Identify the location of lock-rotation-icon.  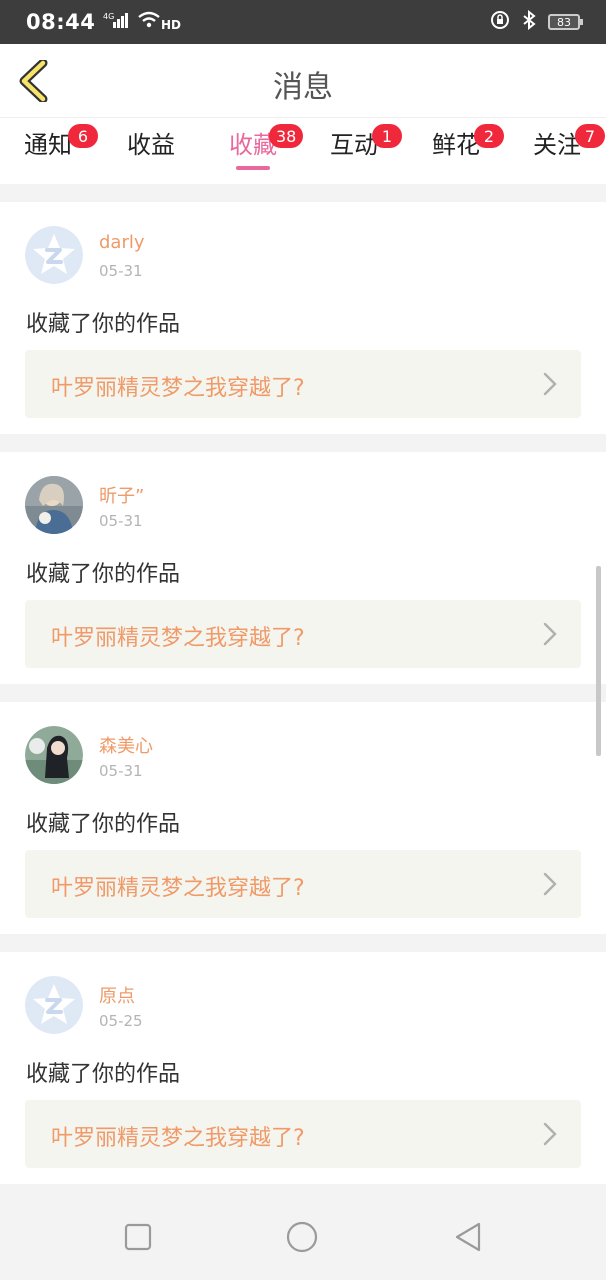
(500, 22).